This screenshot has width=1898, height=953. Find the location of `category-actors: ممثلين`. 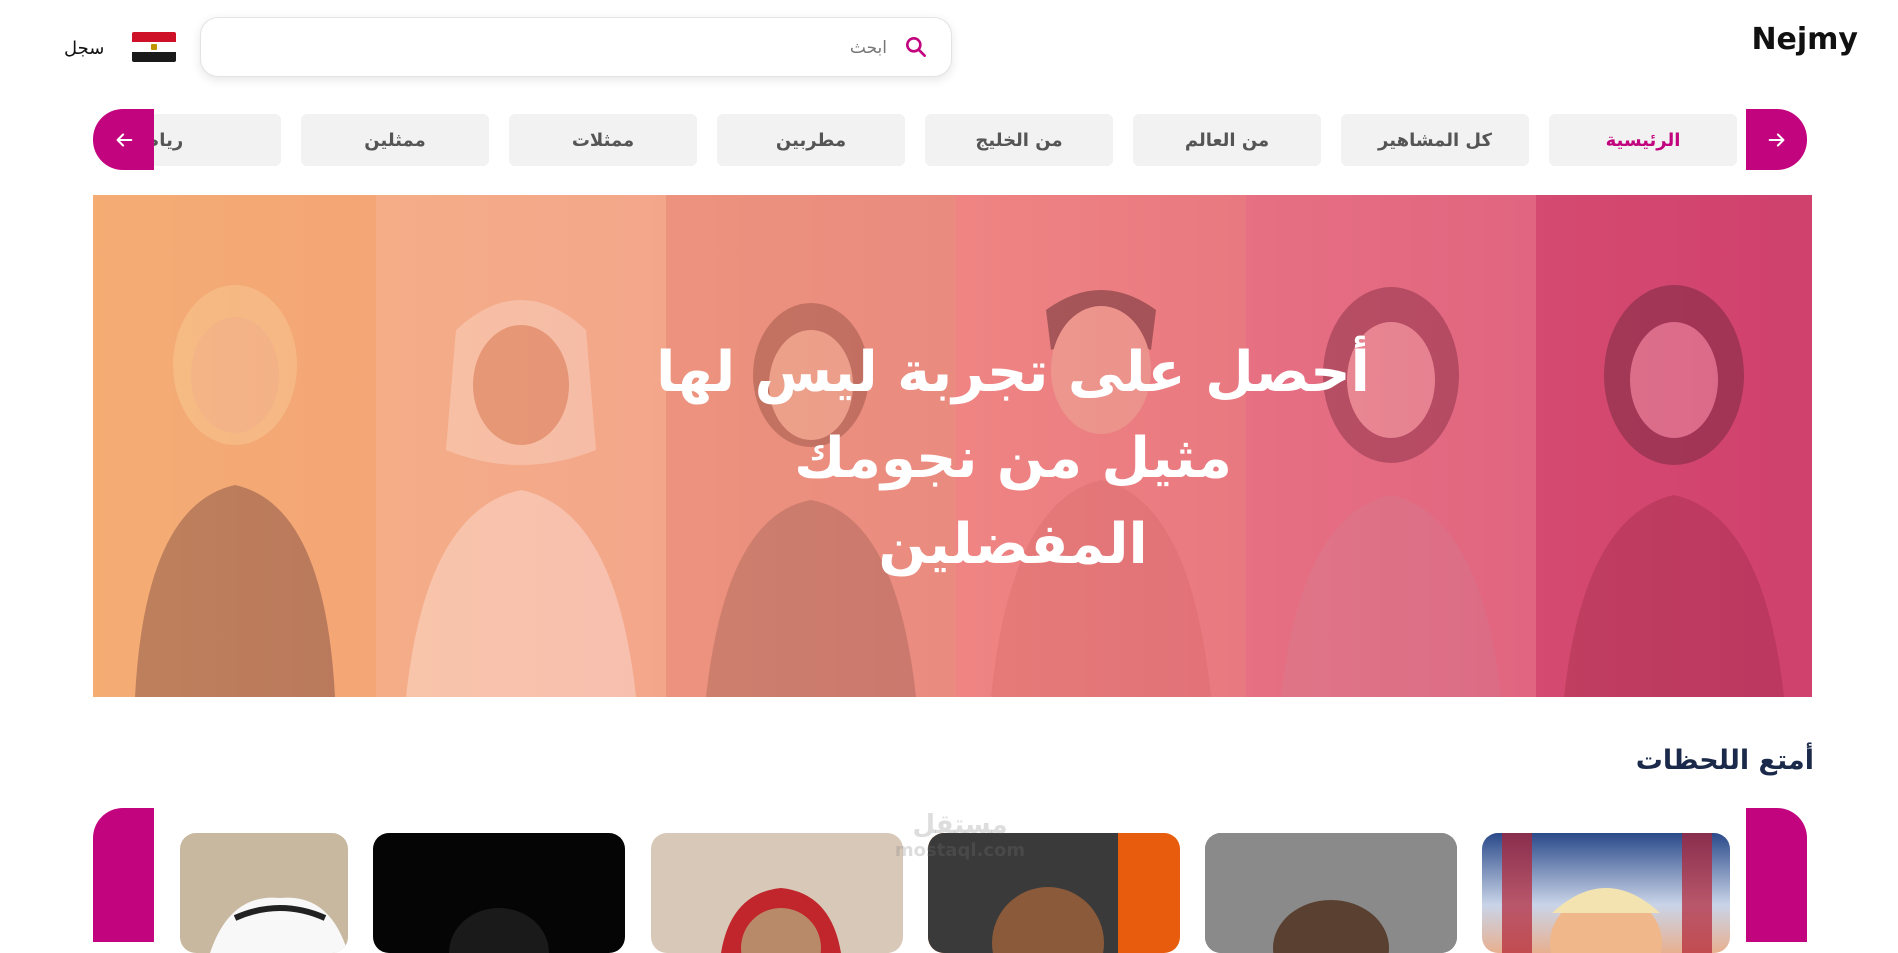

category-actors: ممثلين is located at coordinates (395, 140).